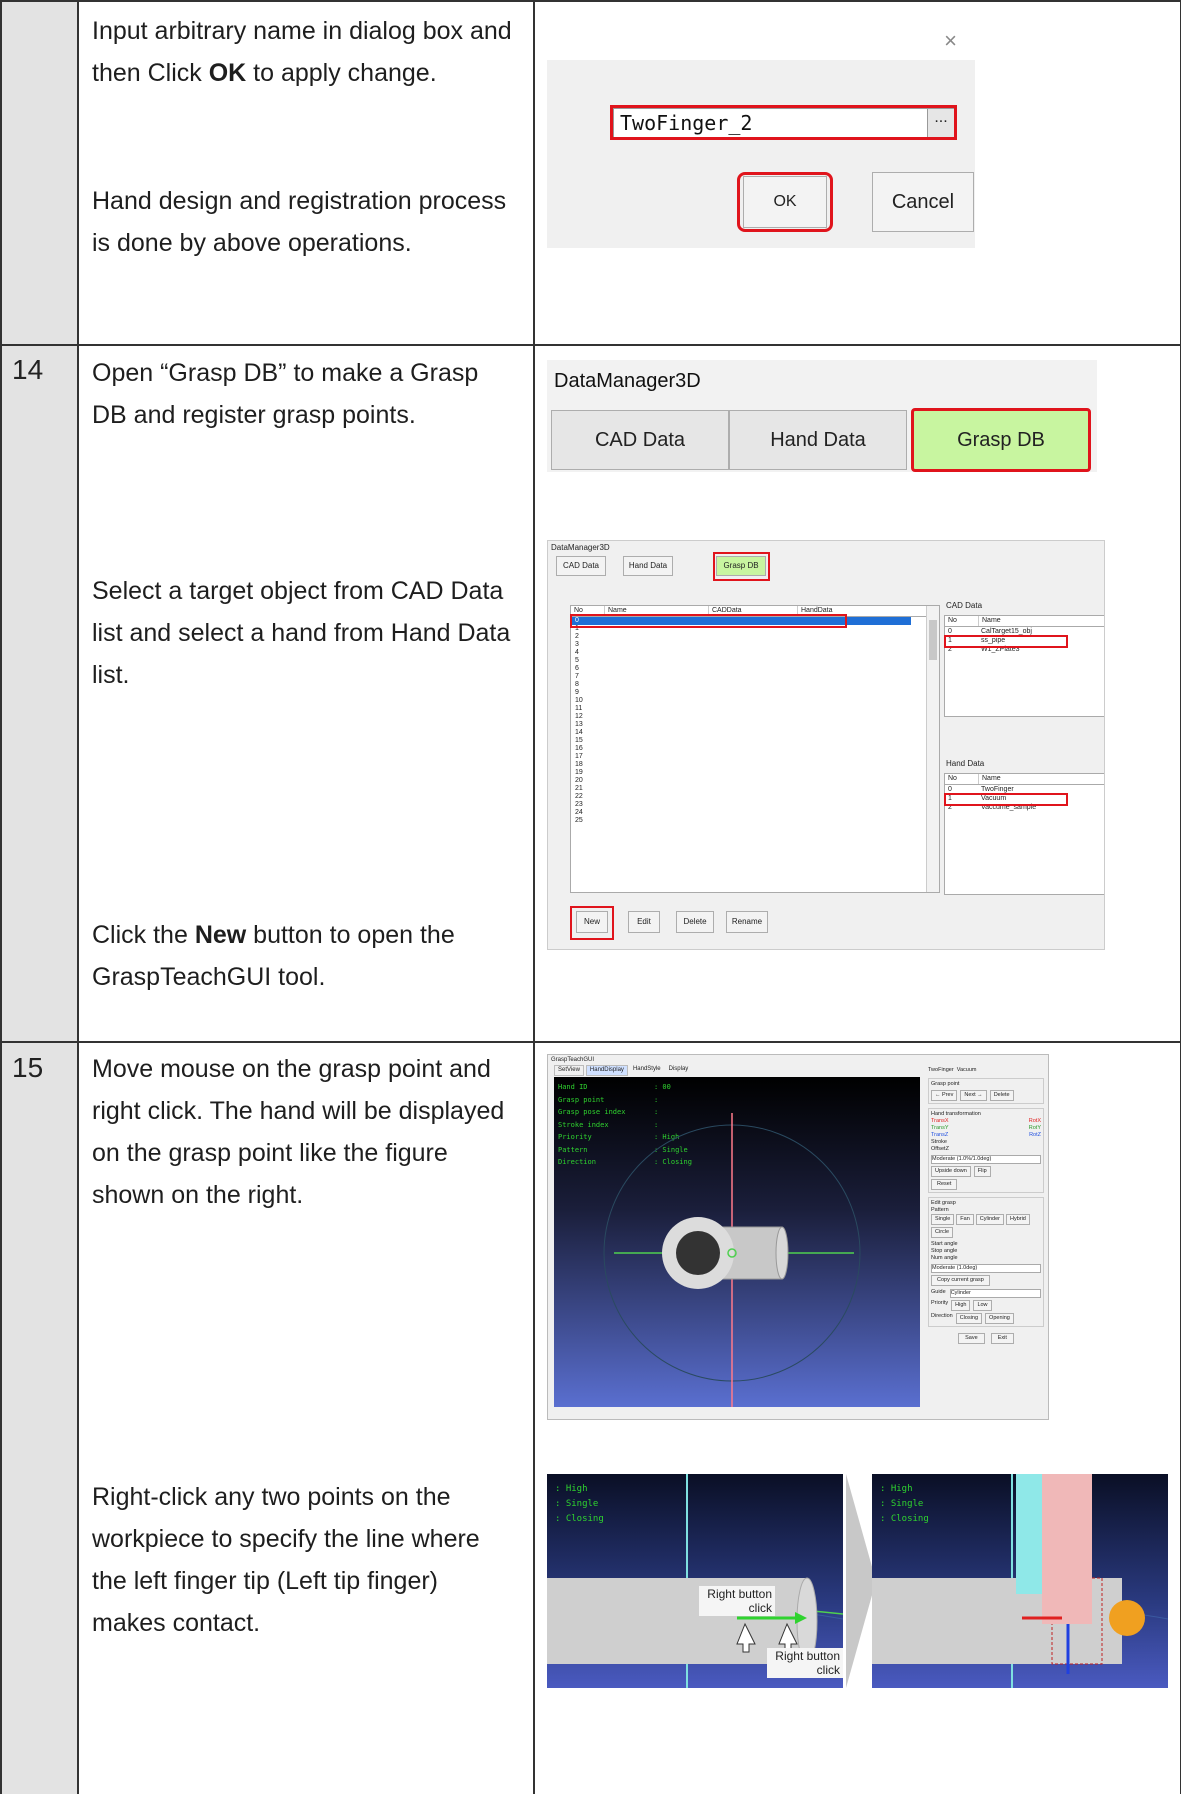  Describe the element at coordinates (1001, 440) in the screenshot. I see `grasp-db-highlight` at that location.